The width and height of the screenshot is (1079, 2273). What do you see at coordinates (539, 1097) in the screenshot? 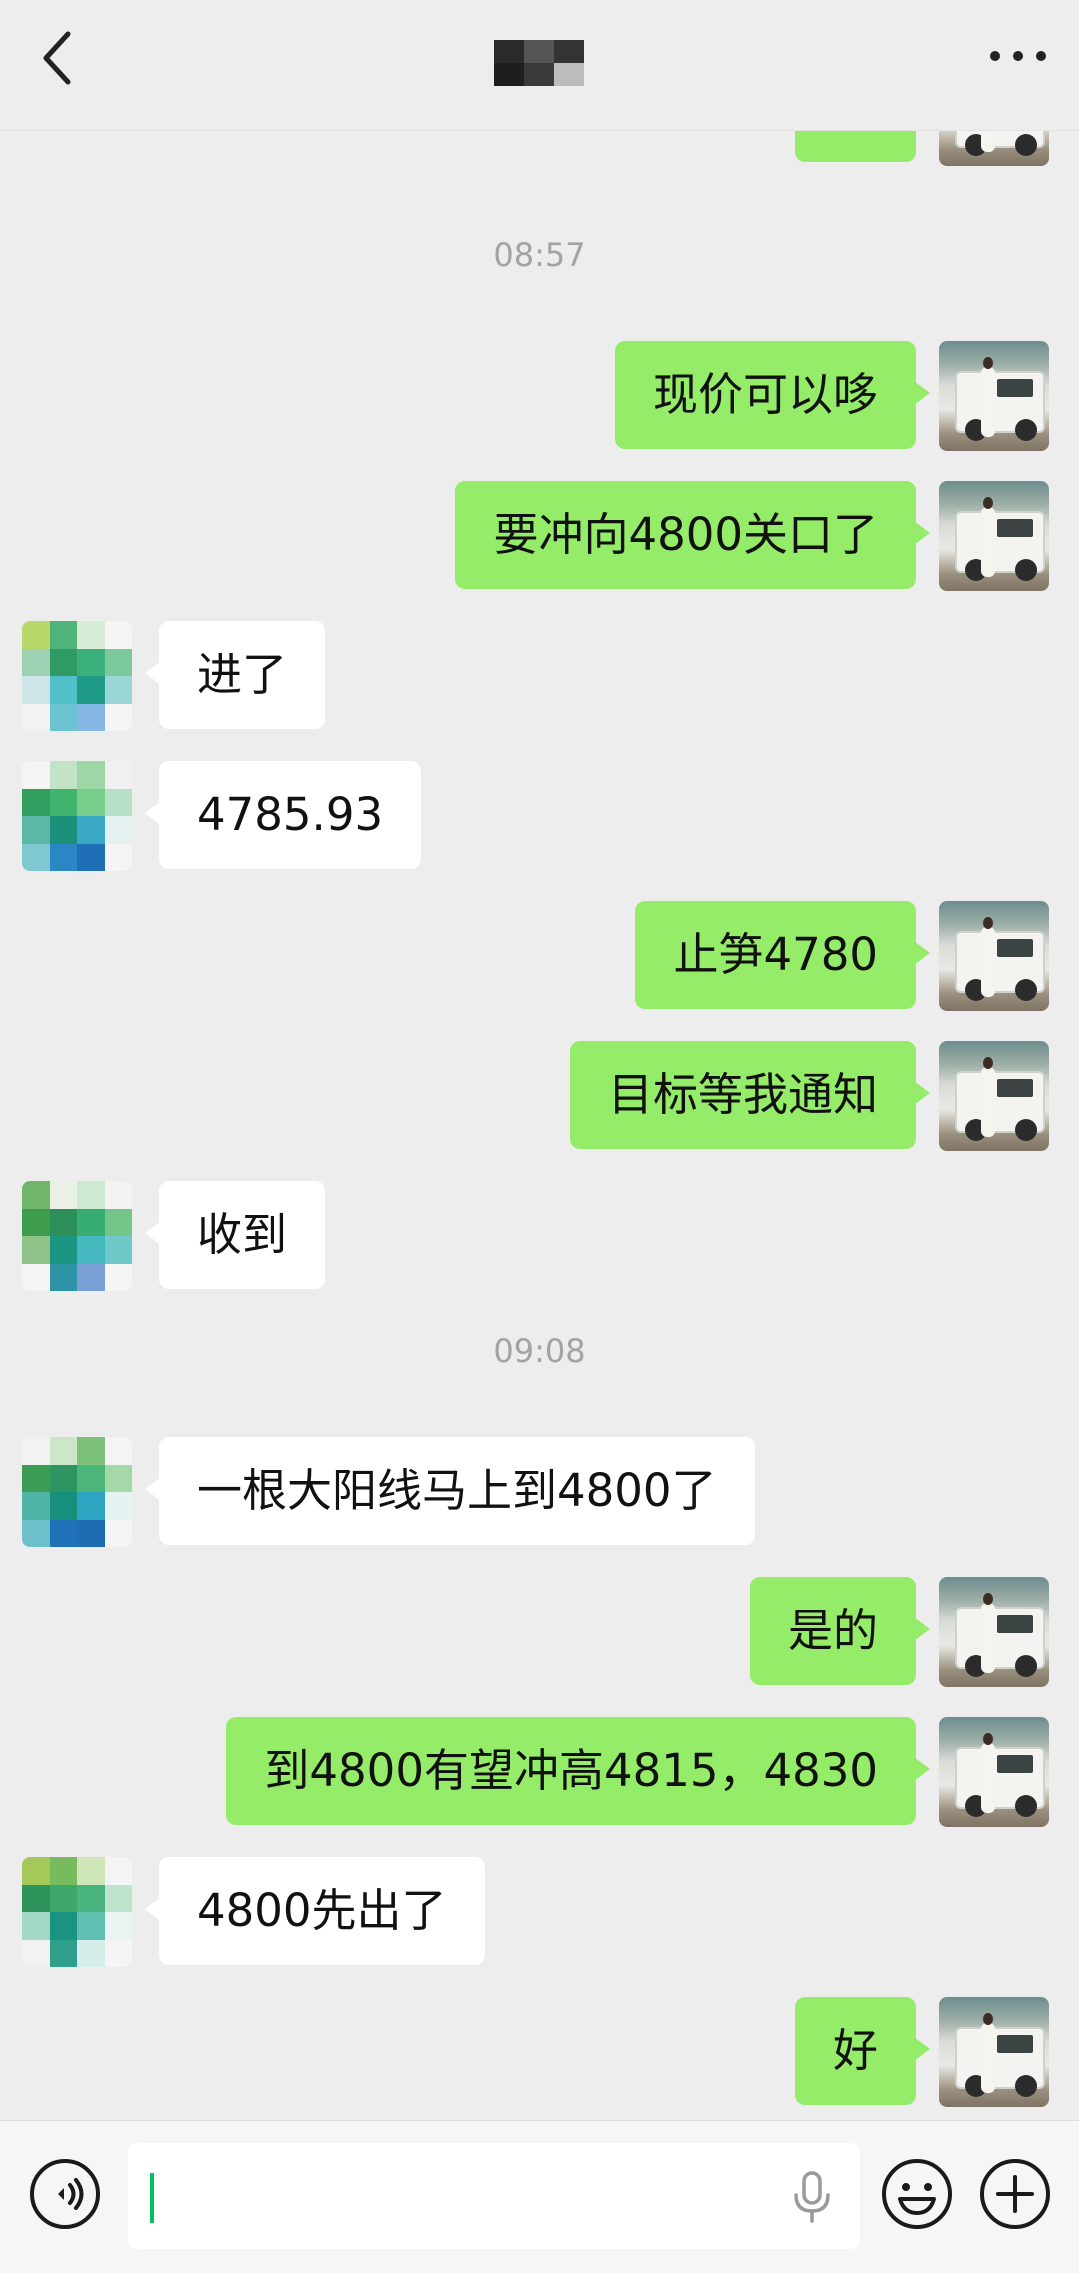
I see `message-row: 目标等我通知` at bounding box center [539, 1097].